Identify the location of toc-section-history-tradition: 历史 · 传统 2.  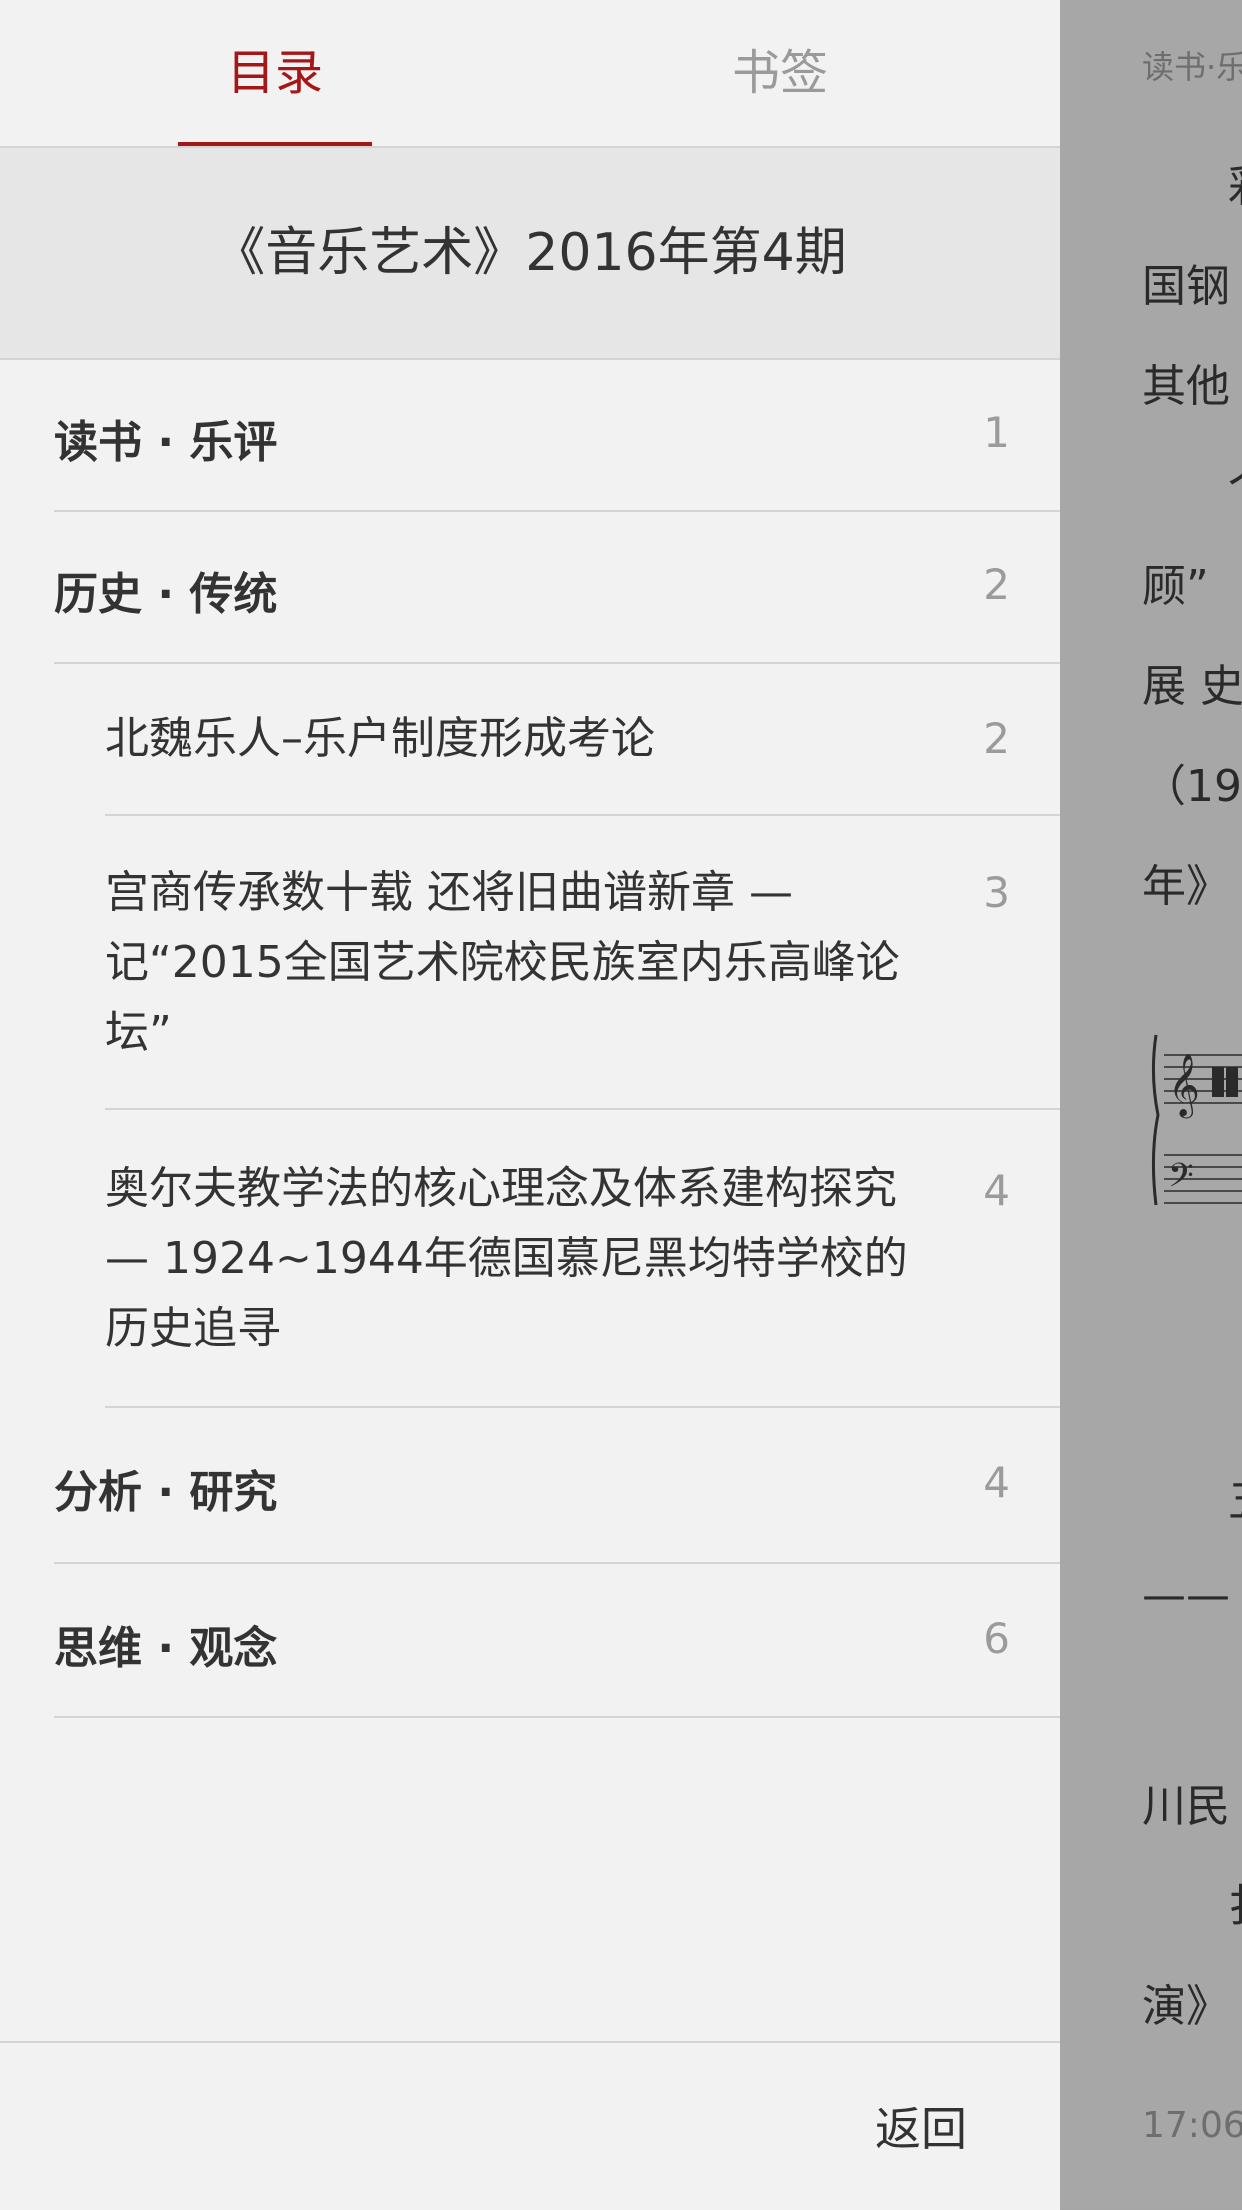
(557, 588).